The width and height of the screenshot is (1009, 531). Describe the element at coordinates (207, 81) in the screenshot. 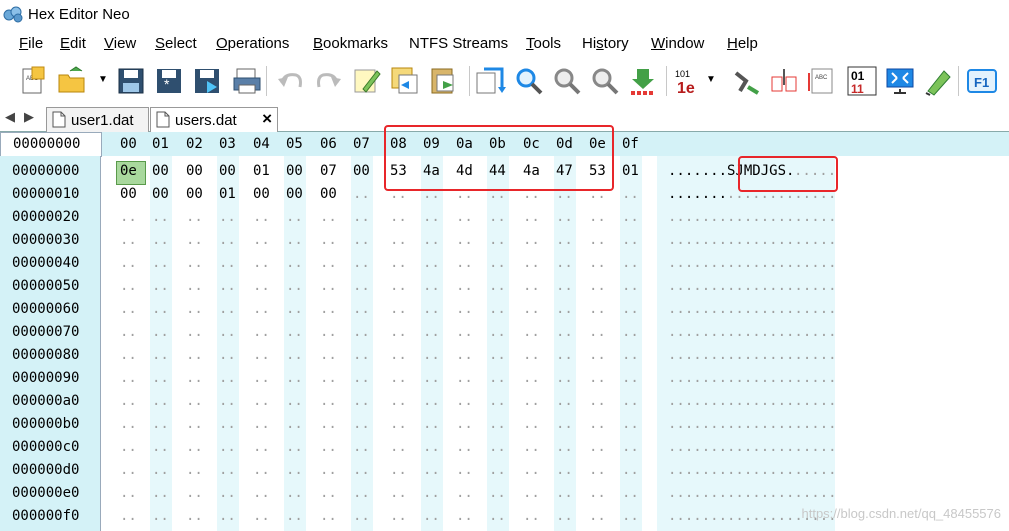

I see `save-as-icon` at that location.